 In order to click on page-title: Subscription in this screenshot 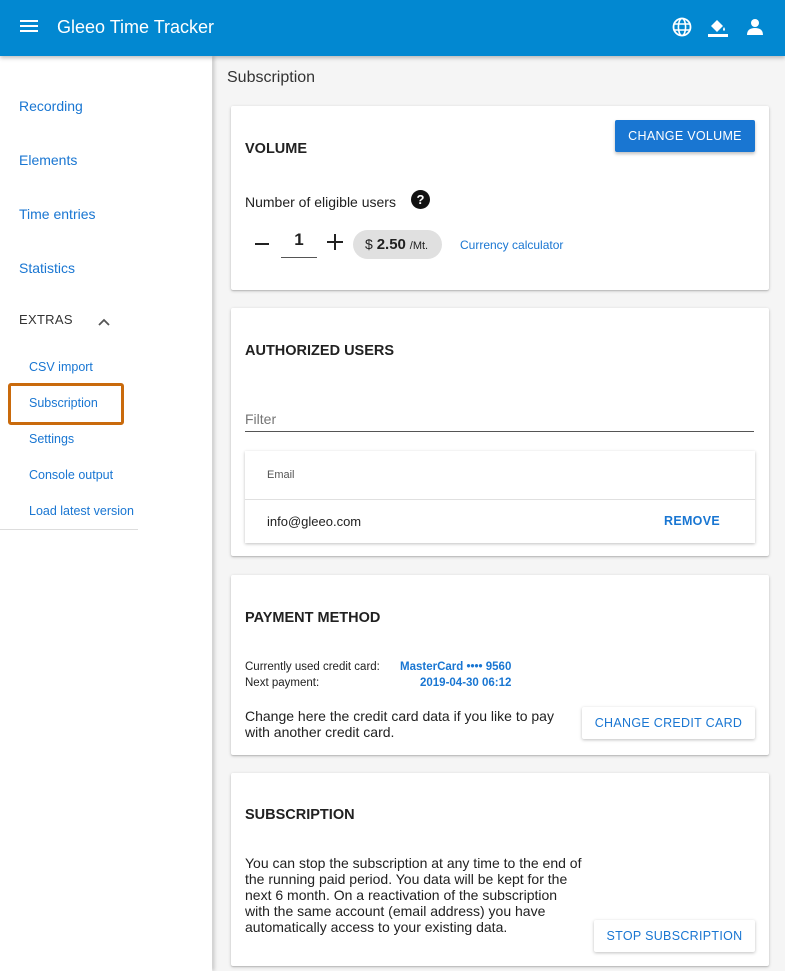, I will do `click(271, 77)`.